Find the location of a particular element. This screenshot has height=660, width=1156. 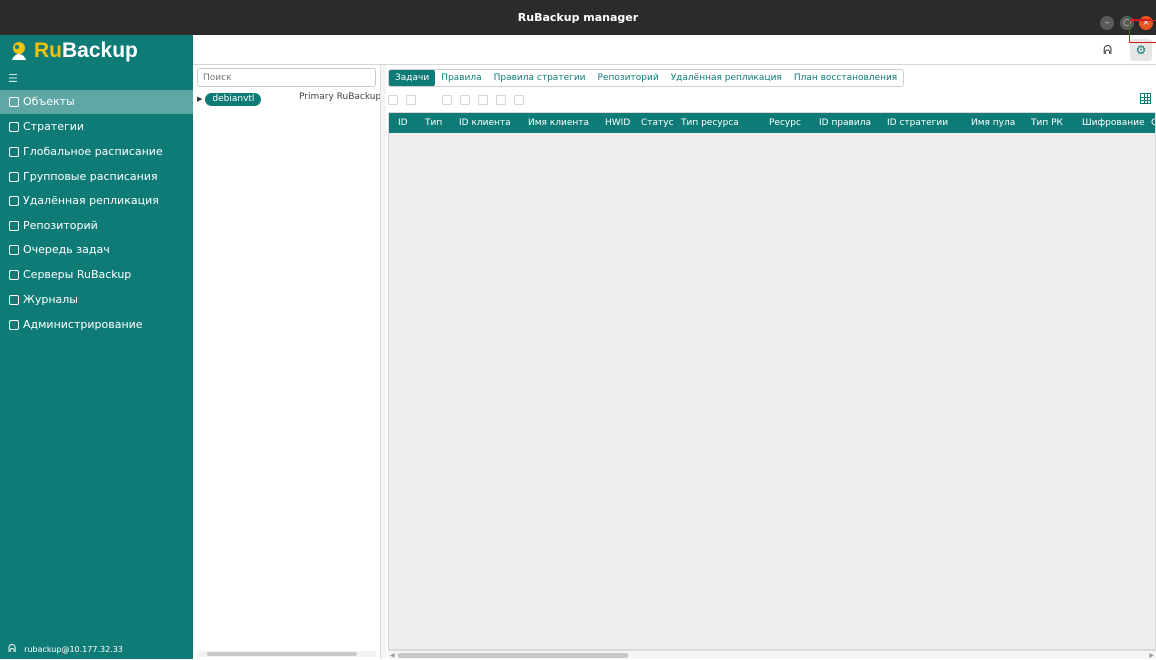

sidebar-item-label: Объекты is located at coordinates (49, 101).